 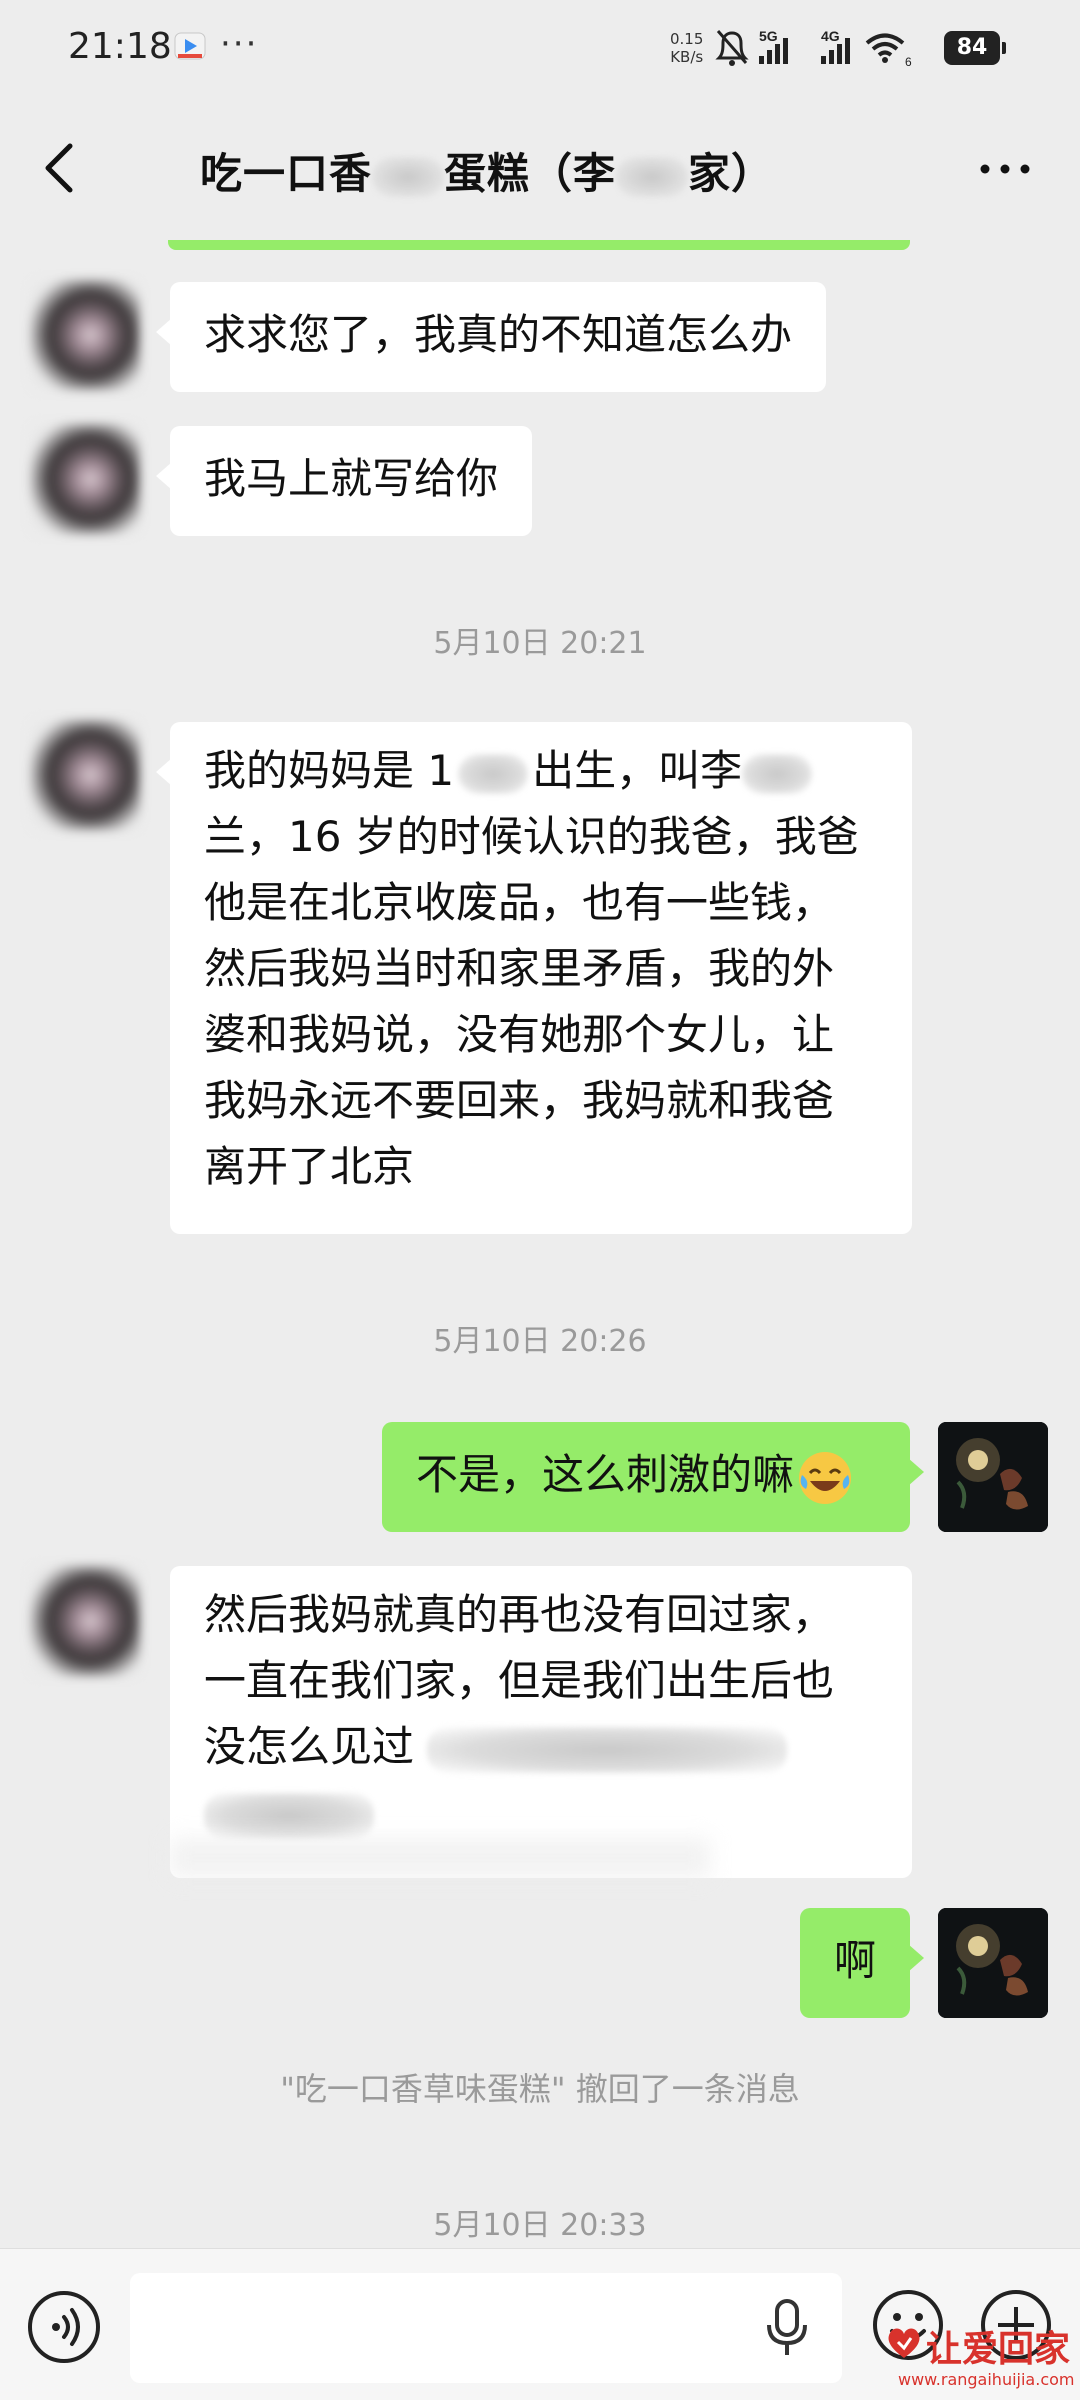 I want to click on message-line: 离开了北京, so click(x=309, y=1166).